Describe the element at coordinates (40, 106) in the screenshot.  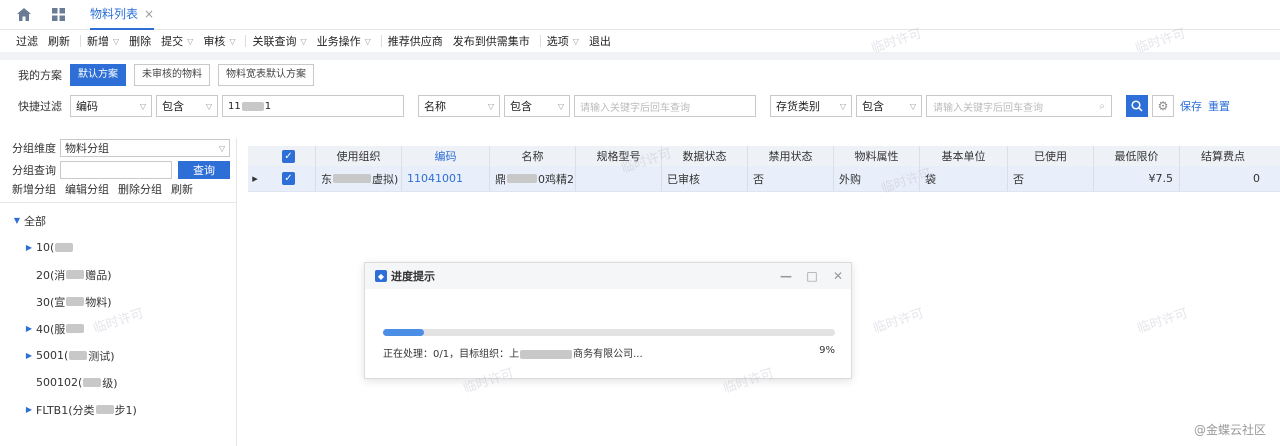
I see `quick-filter-label: 快捷过滤` at that location.